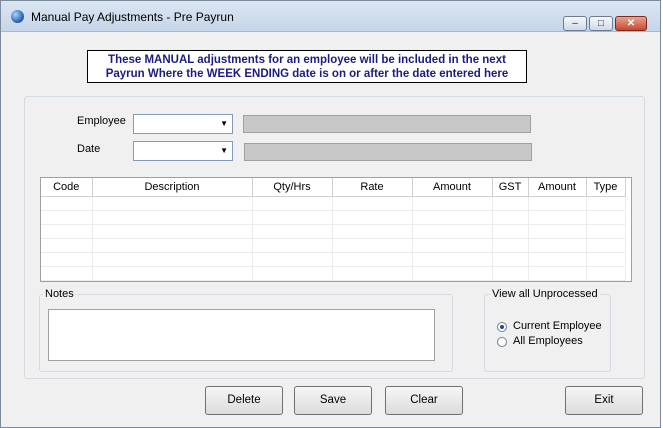 The height and width of the screenshot is (428, 663). Describe the element at coordinates (372, 187) in the screenshot. I see `column-header-rate: Rate` at that location.